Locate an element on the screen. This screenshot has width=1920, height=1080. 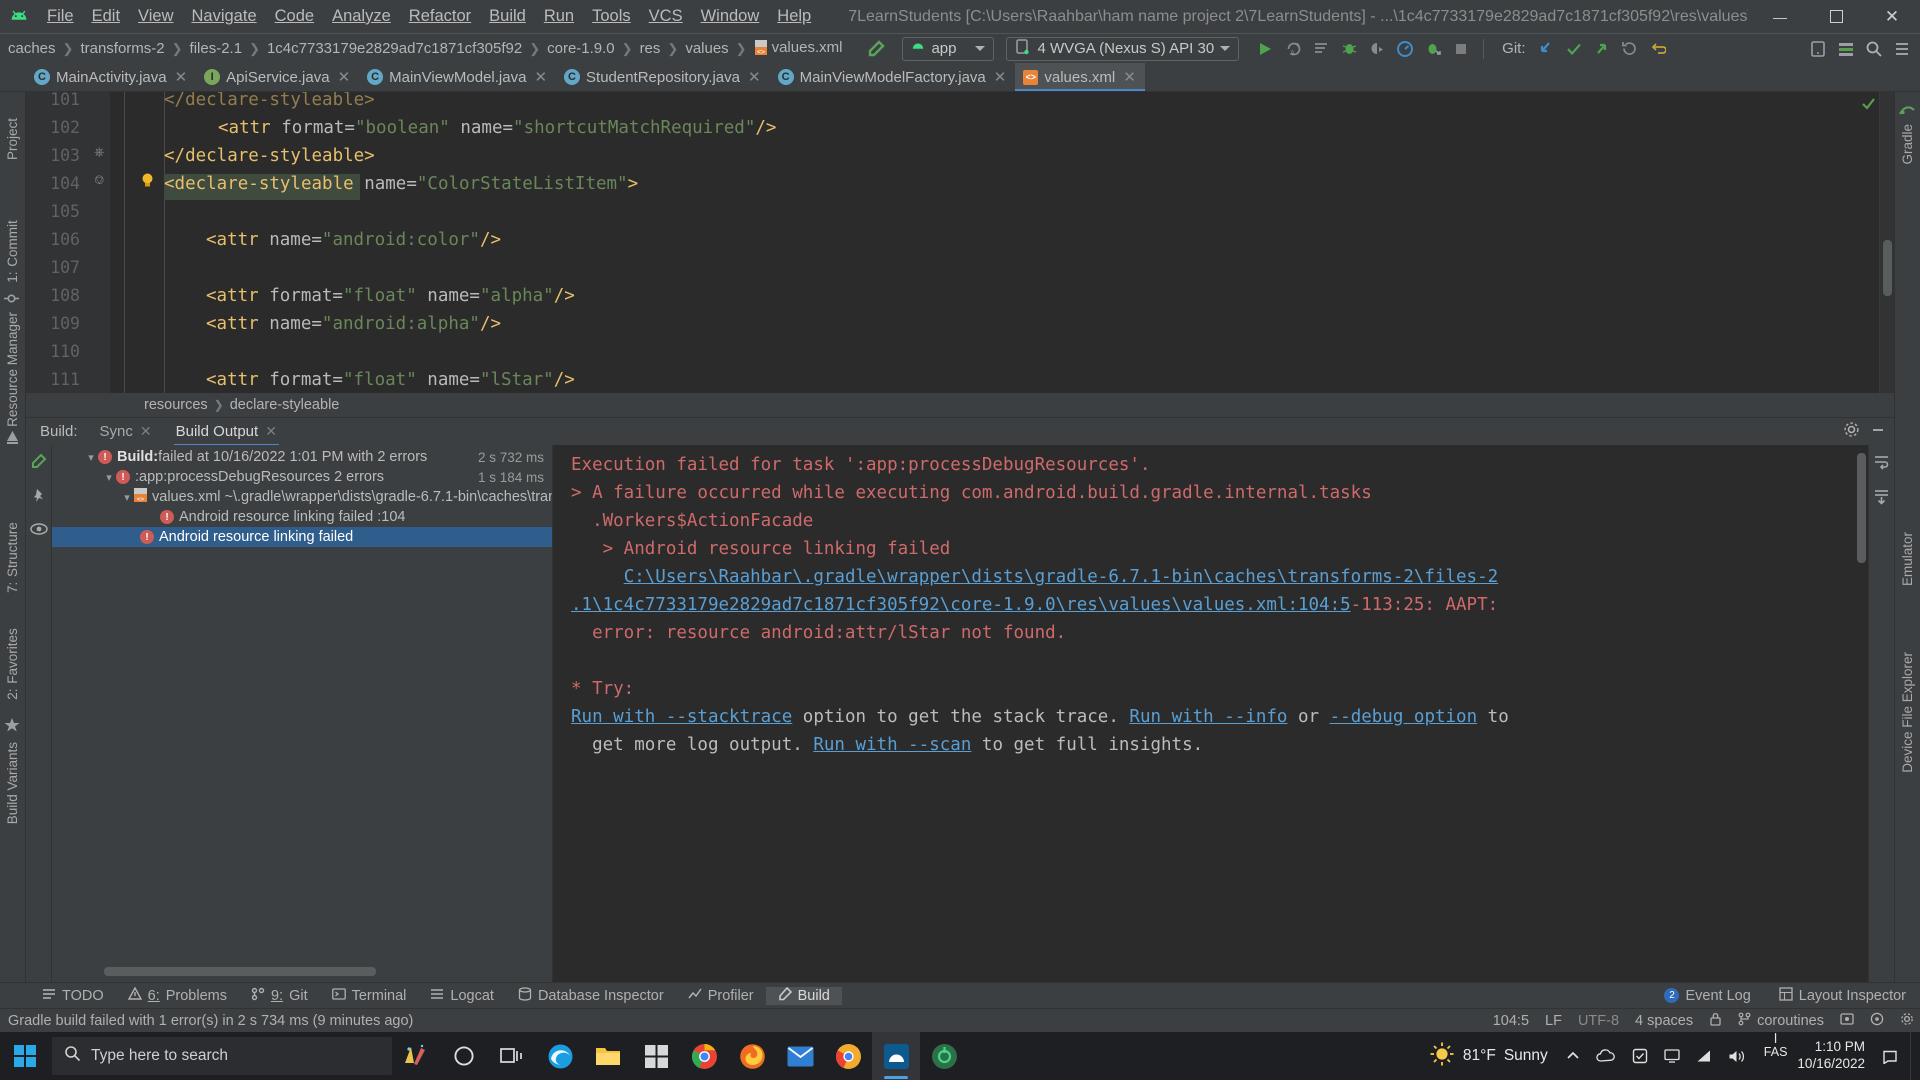
menu-navigate: Navigate is located at coordinates (224, 16).